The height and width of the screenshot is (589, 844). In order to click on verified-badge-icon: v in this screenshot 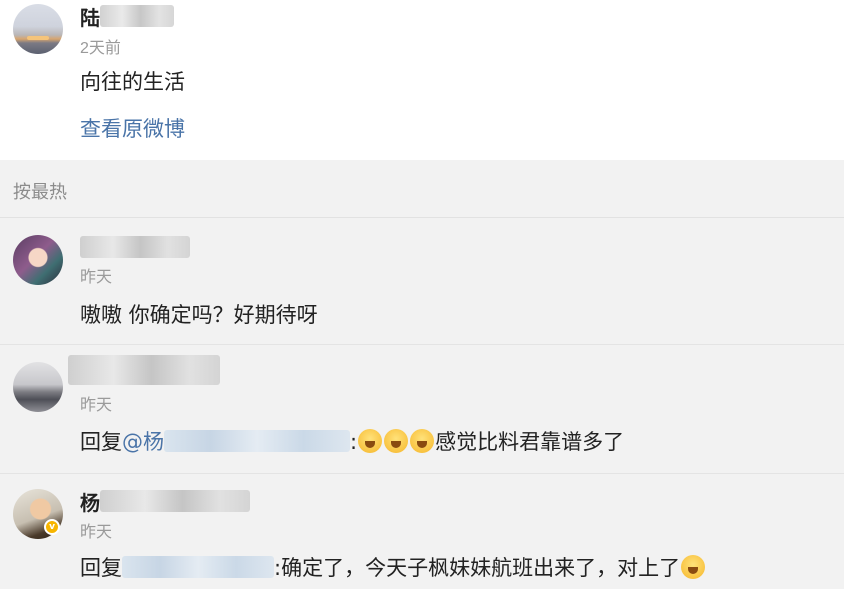, I will do `click(52, 527)`.